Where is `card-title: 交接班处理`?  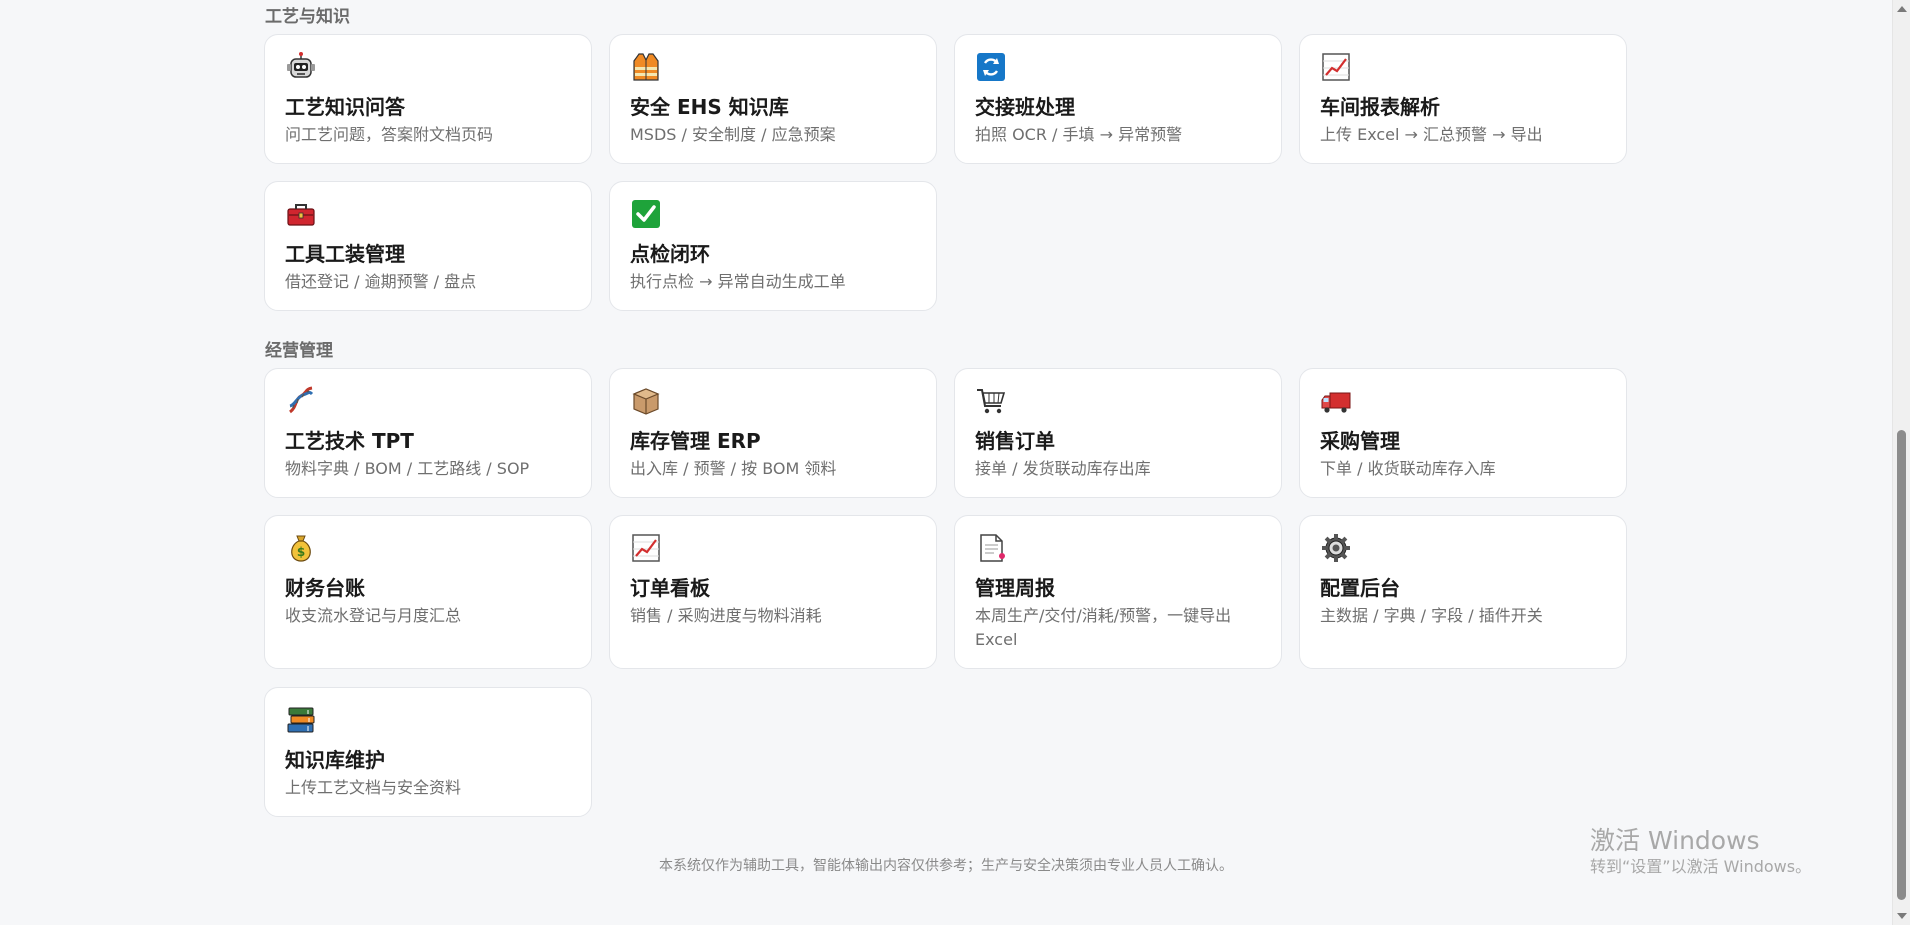
card-title: 交接班处理 is located at coordinates (1025, 107).